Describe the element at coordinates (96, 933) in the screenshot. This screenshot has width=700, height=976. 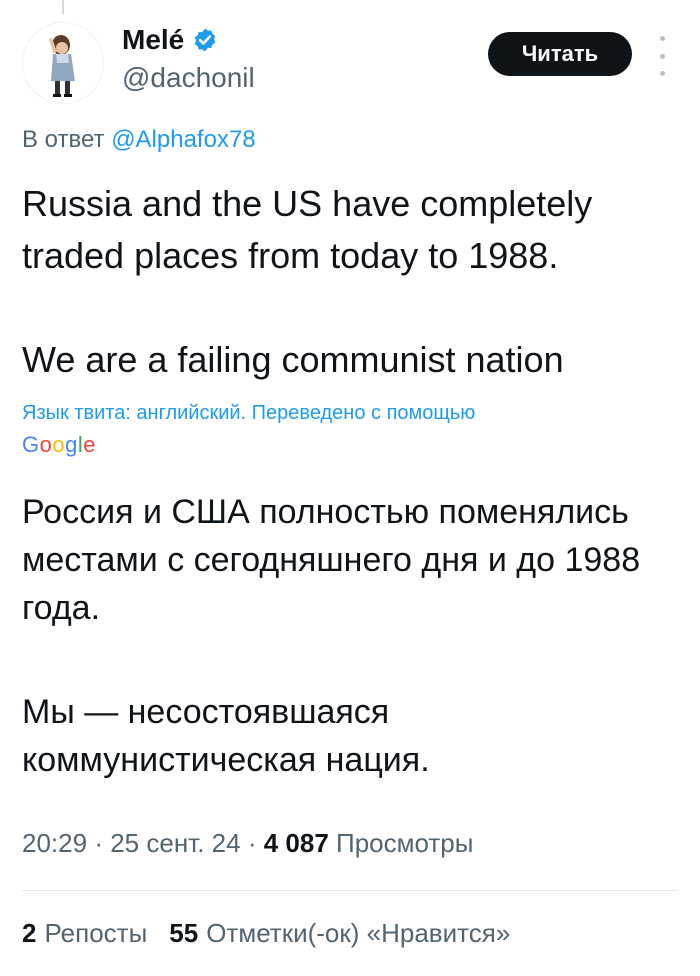
I see `reposts-label: Репосты` at that location.